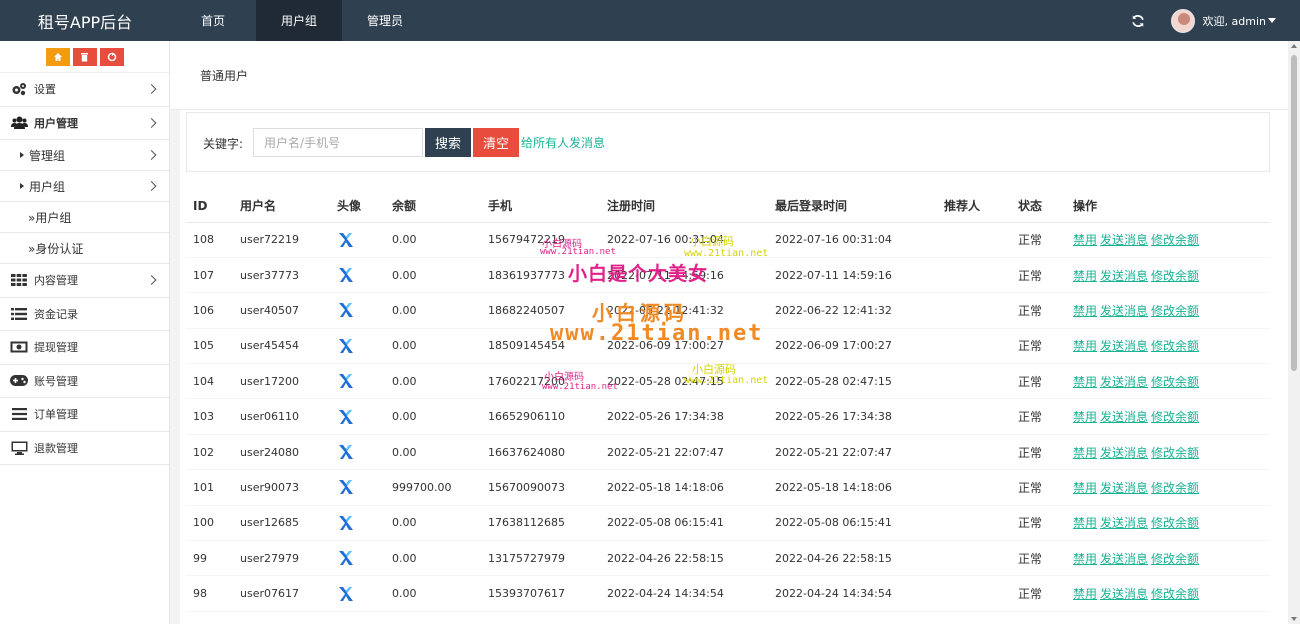 The image size is (1300, 624). Describe the element at coordinates (1234, 21) in the screenshot. I see `welcome-text: 欢迎, admin` at that location.